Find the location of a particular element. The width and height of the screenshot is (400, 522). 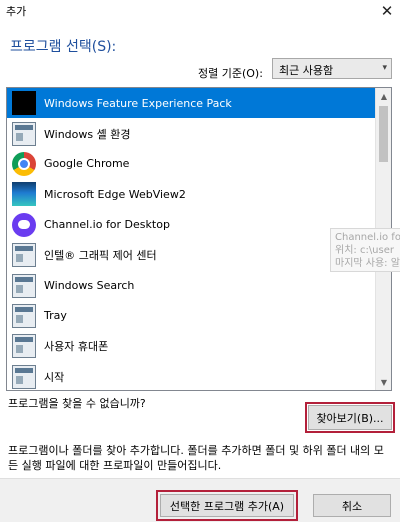

add-selected-program-button: 선택한 프로그램 추가(A) is located at coordinates (227, 505).